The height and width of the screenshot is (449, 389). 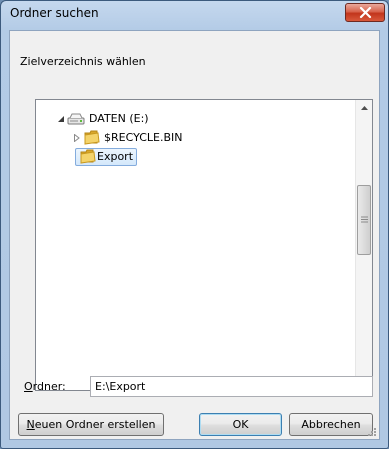 I want to click on folder-field-label: Ordner:, so click(x=45, y=386).